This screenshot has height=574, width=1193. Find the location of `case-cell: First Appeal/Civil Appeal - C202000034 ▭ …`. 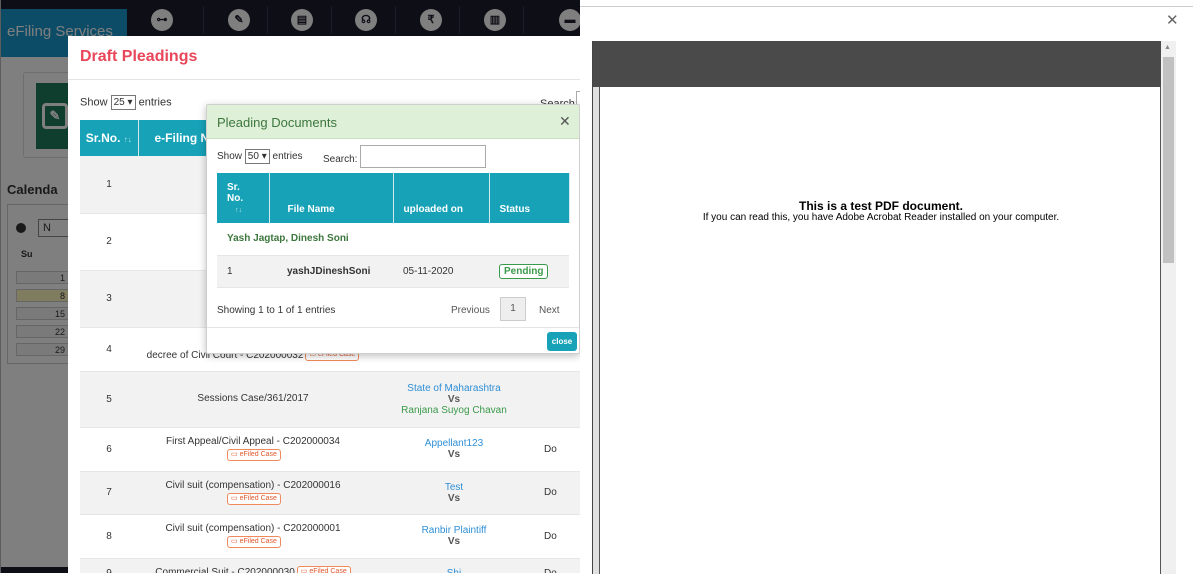

case-cell: First Appeal/Civil Appeal - C202000034 ▭ … is located at coordinates (253, 449).